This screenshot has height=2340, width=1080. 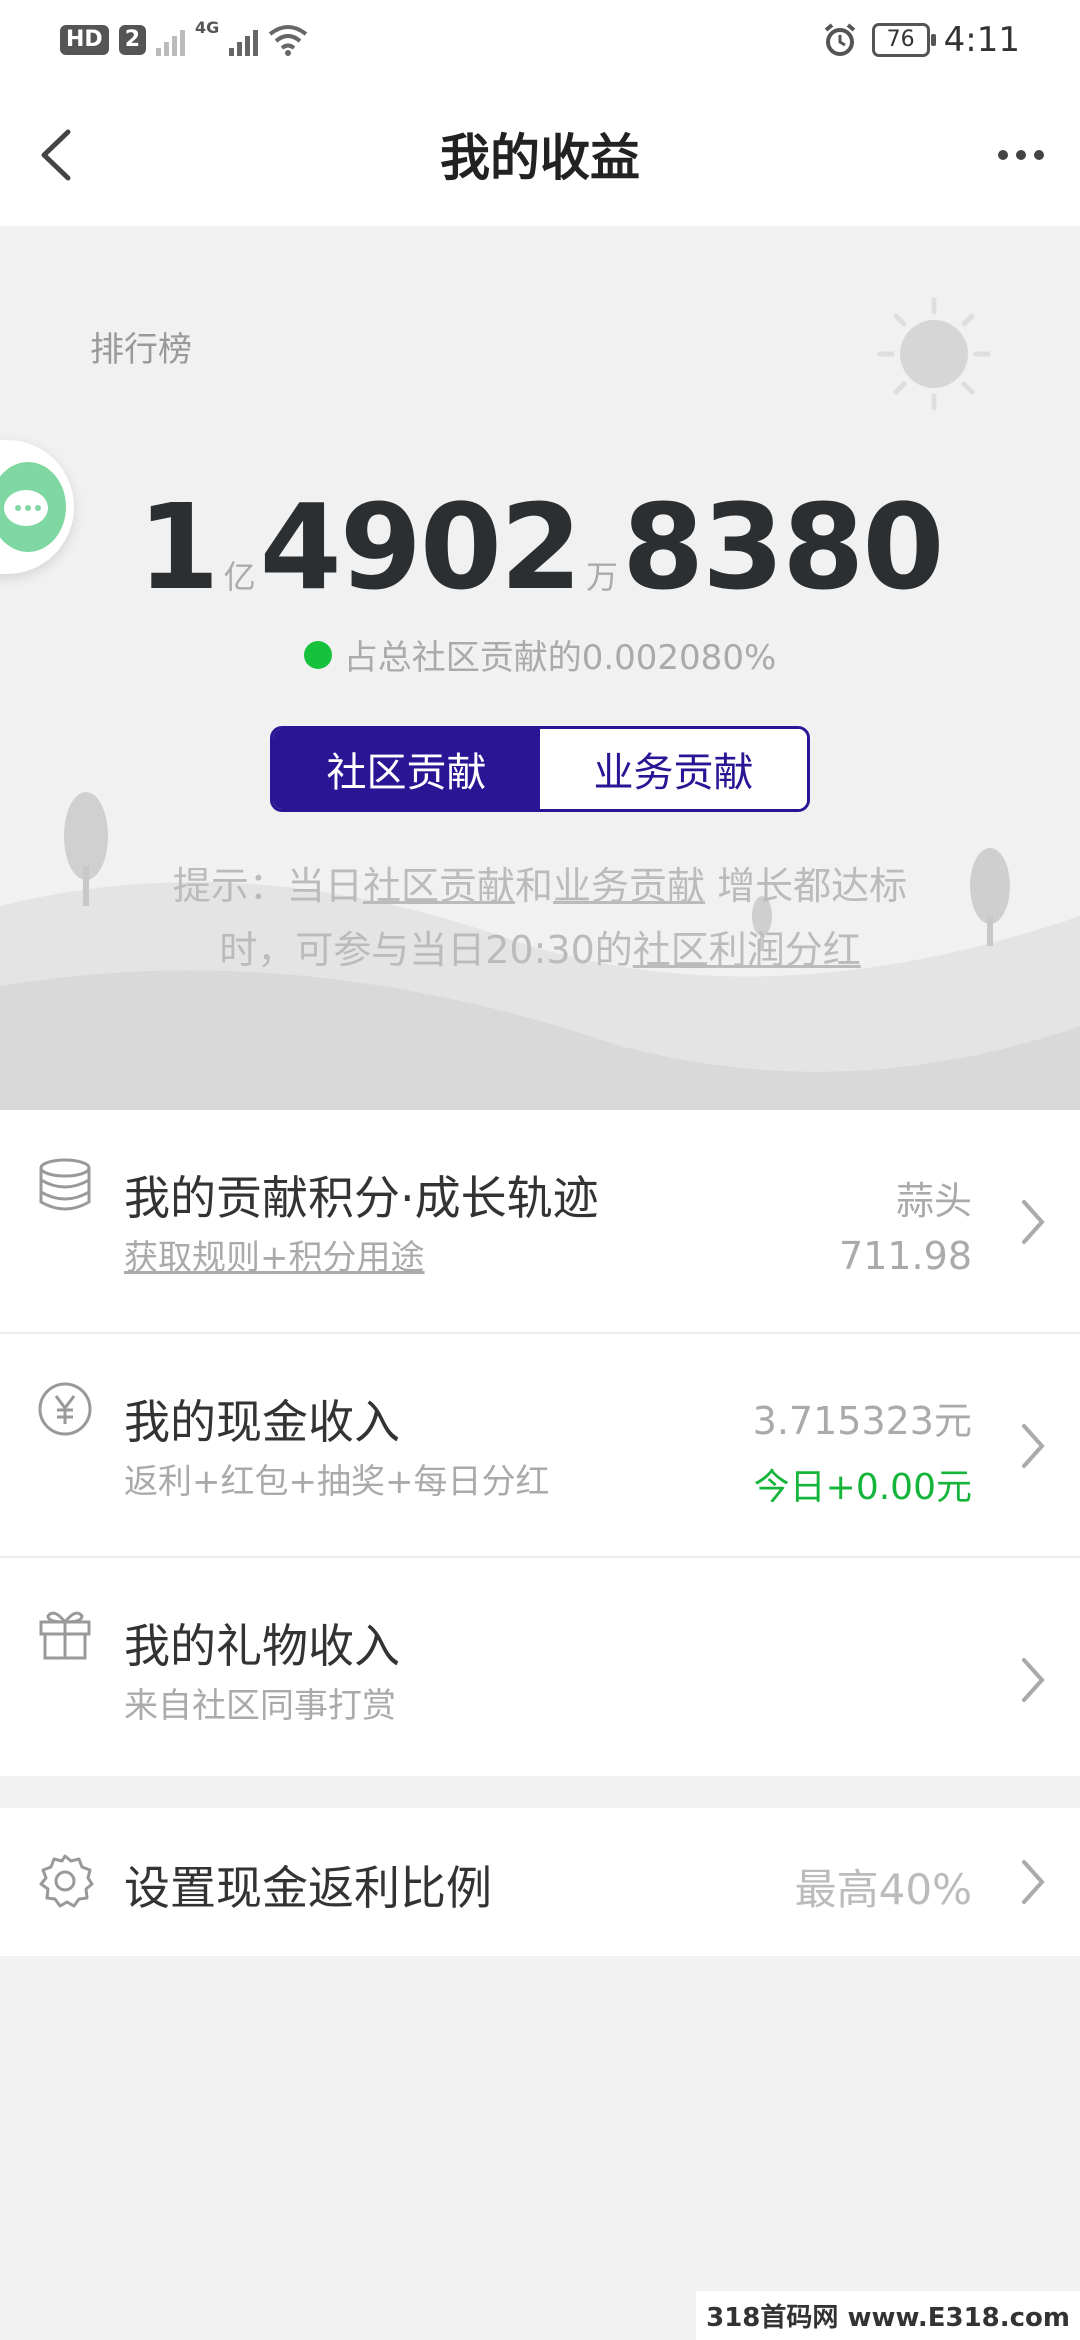 What do you see at coordinates (439, 886) in the screenshot?
I see `tip-link-community: 社区贡献` at bounding box center [439, 886].